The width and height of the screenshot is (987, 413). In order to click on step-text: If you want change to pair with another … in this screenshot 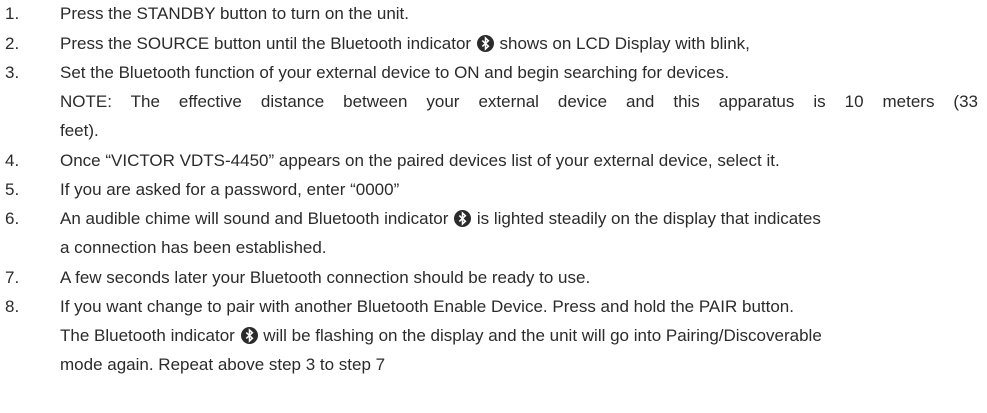, I will do `click(427, 306)`.